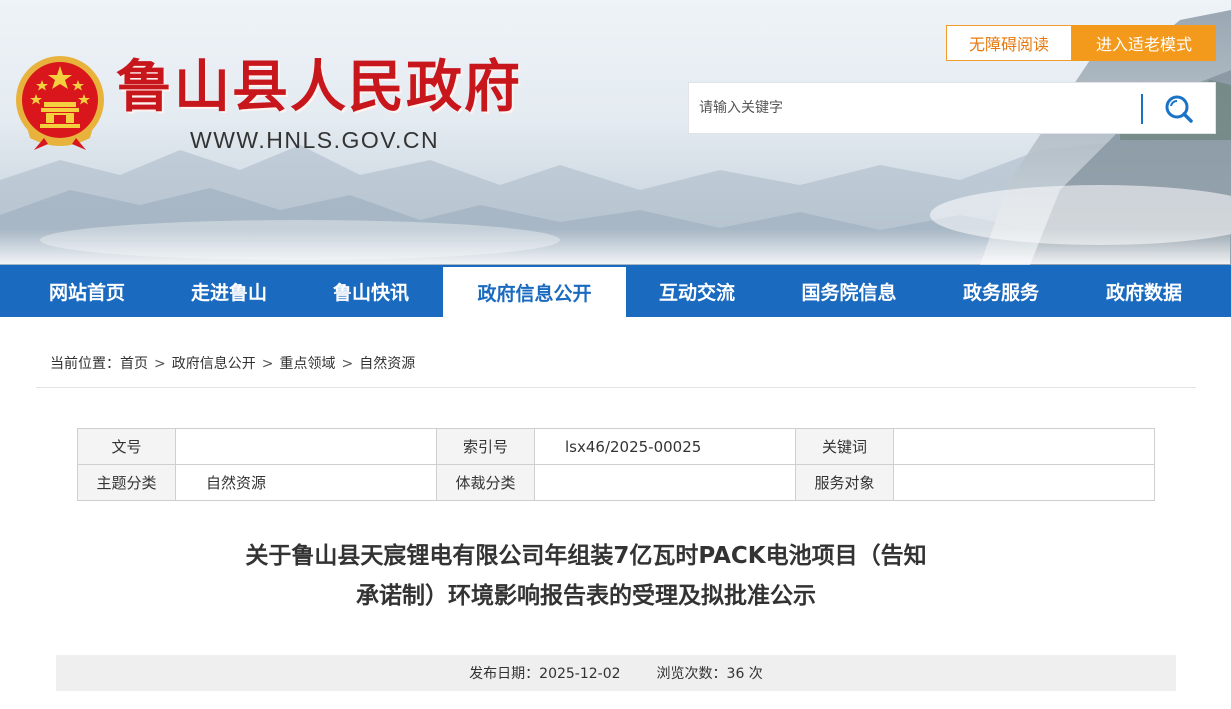 This screenshot has height=709, width=1231. Describe the element at coordinates (315, 140) in the screenshot. I see `site-url: WWW.HNLS.GOV.CN` at that location.